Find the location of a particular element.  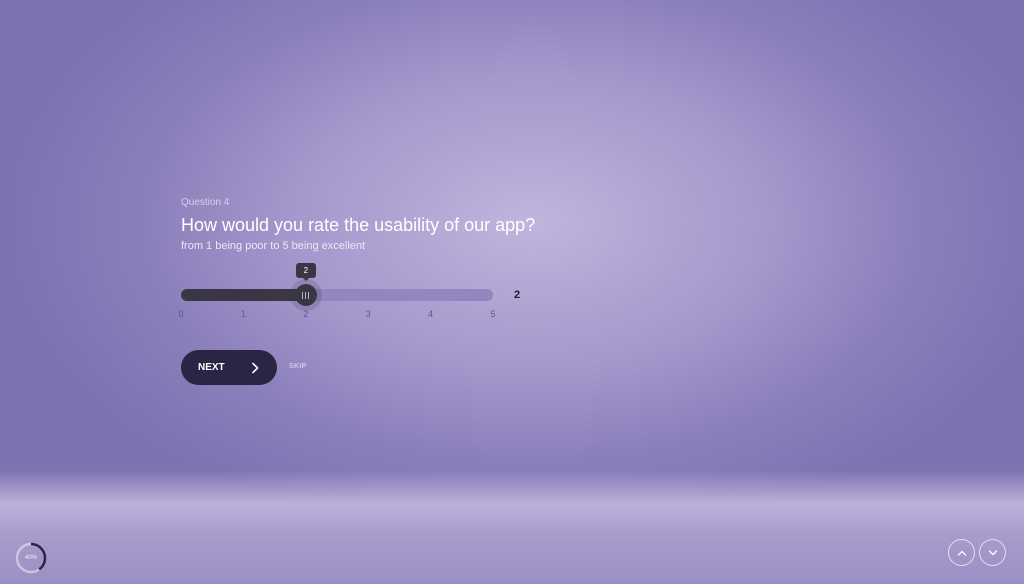

previous-question-button is located at coordinates (961, 552).